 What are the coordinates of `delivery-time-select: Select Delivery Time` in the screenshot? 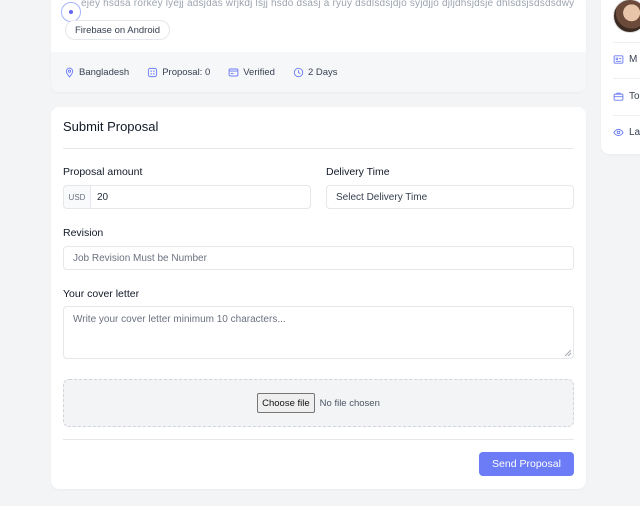 It's located at (450, 197).